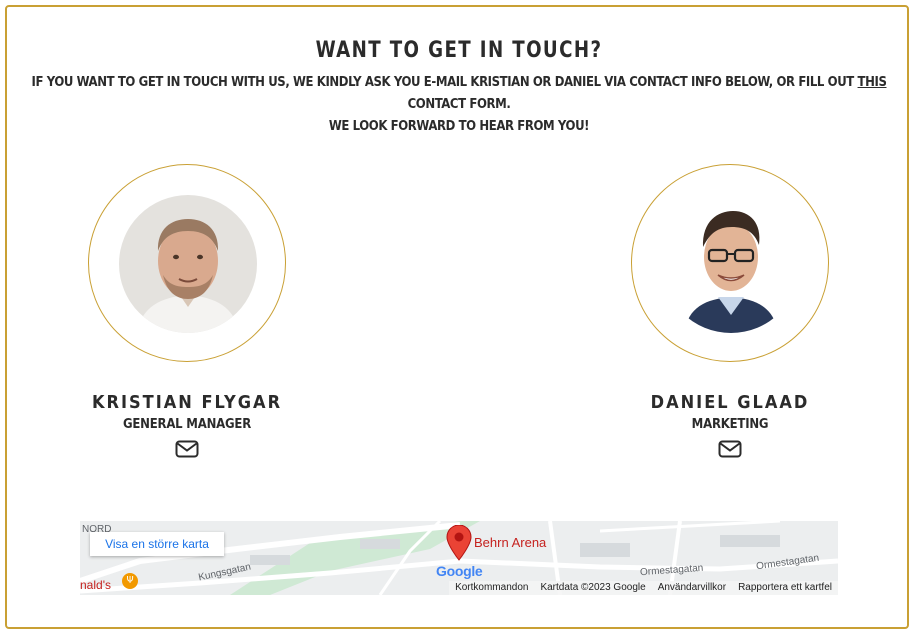  What do you see at coordinates (459, 50) in the screenshot?
I see `page-title: WANT TO GET IN TOUCH?` at bounding box center [459, 50].